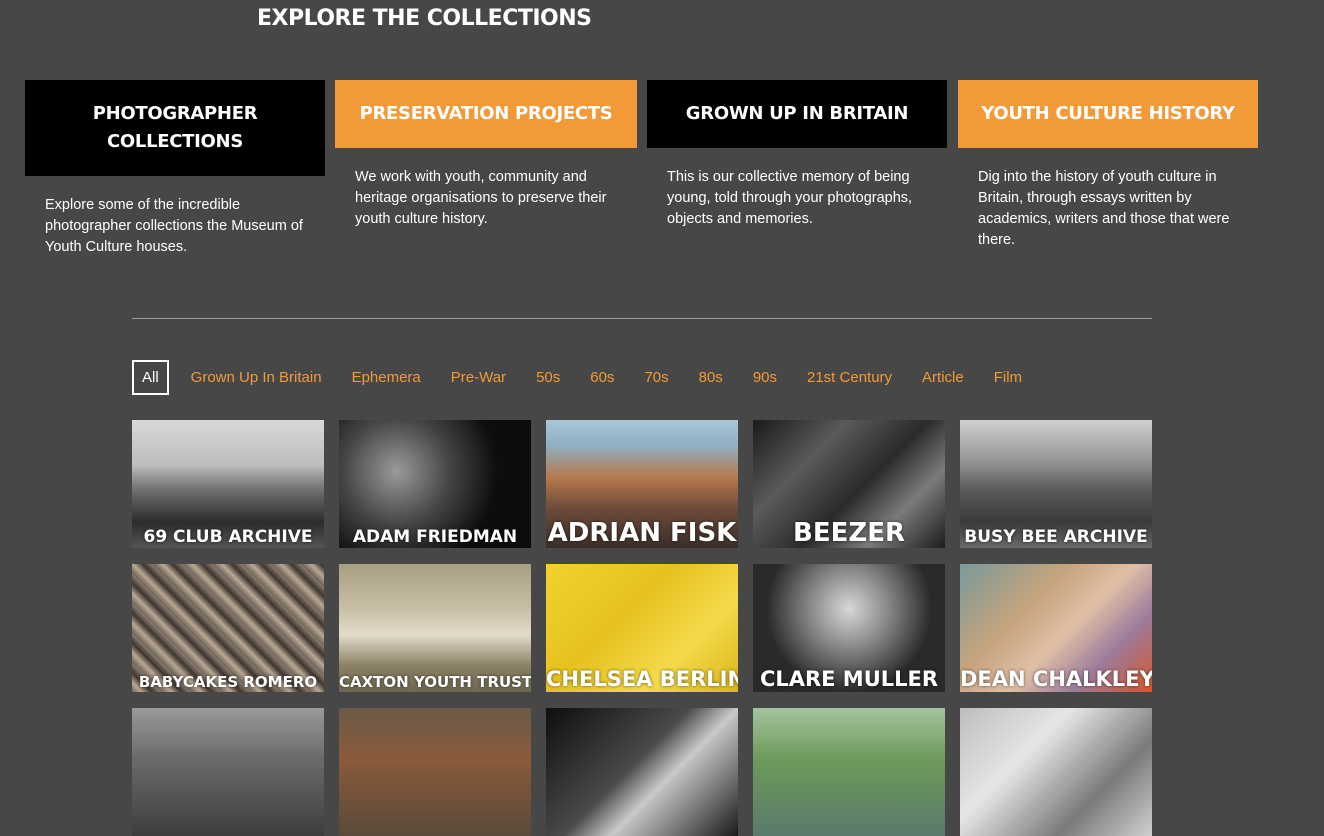 The height and width of the screenshot is (836, 1324). What do you see at coordinates (943, 377) in the screenshot?
I see `filter-article: Article` at bounding box center [943, 377].